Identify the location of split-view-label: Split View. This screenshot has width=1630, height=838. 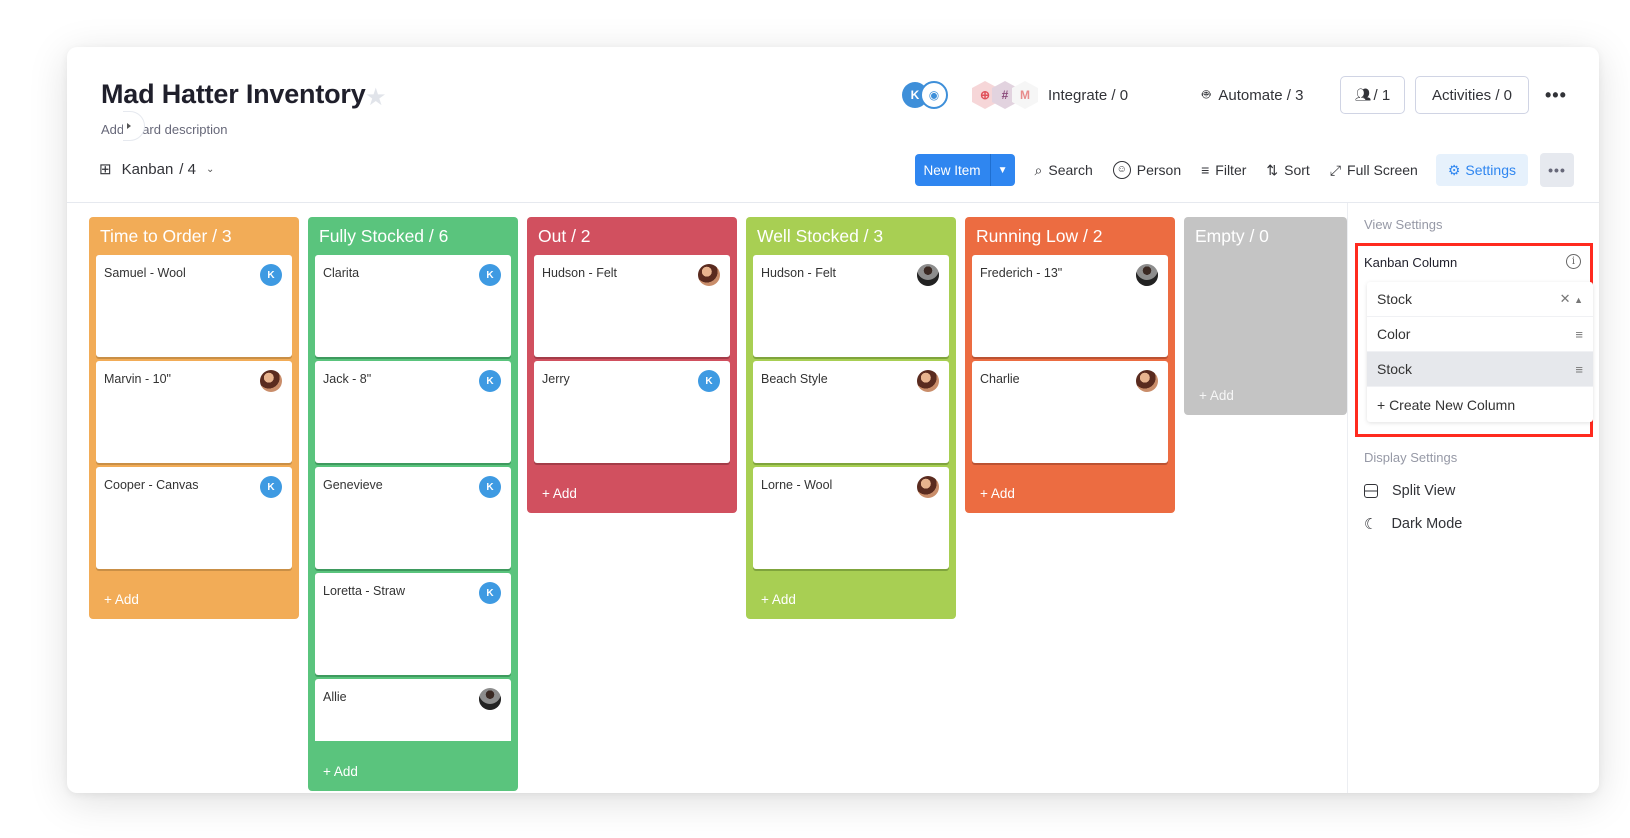
(1424, 491).